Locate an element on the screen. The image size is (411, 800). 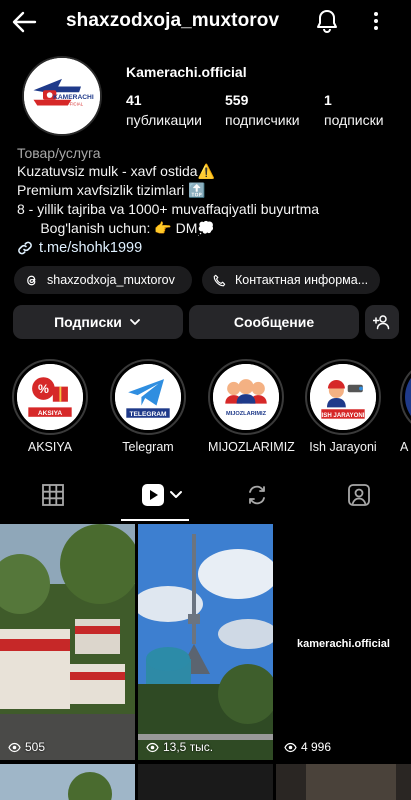
ish-jarayoni-cover-text: ISH JARAYONI is located at coordinates (343, 415).